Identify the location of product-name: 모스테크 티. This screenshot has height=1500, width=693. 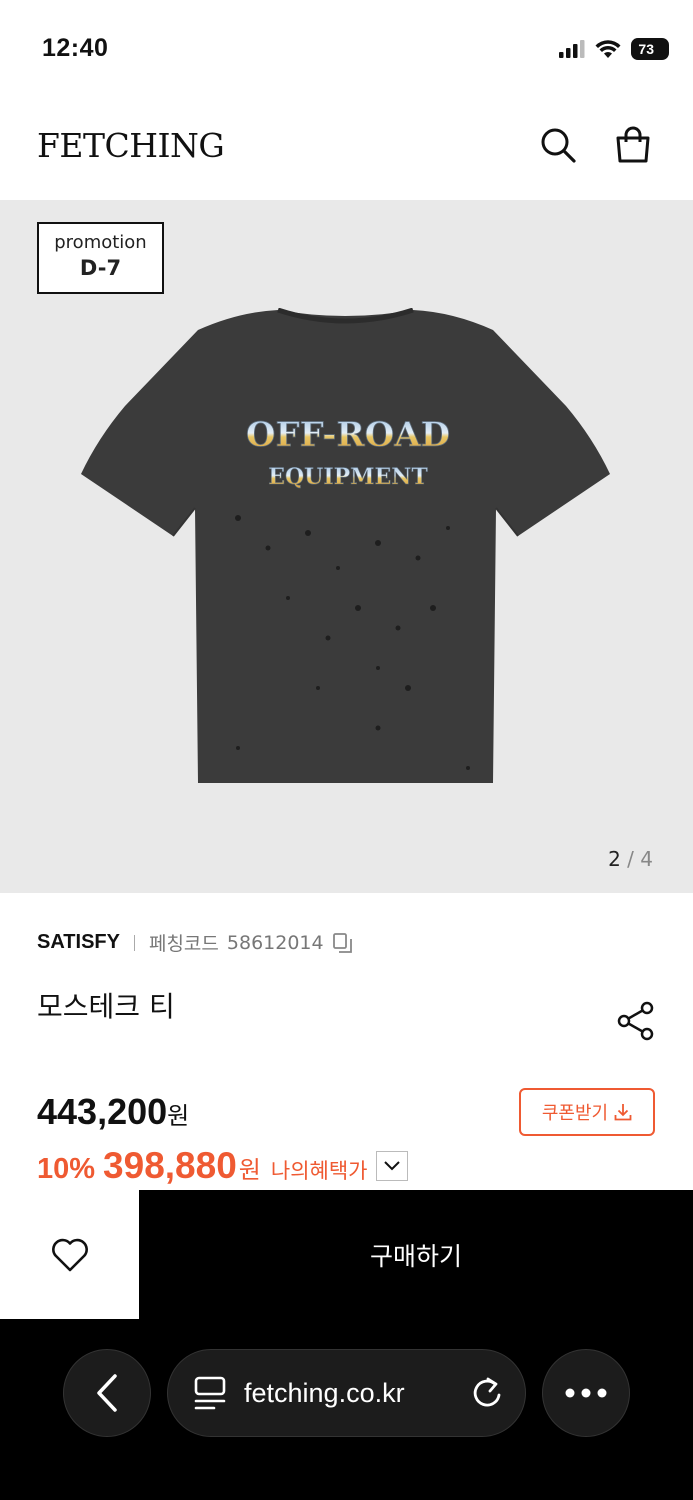
(106, 1006).